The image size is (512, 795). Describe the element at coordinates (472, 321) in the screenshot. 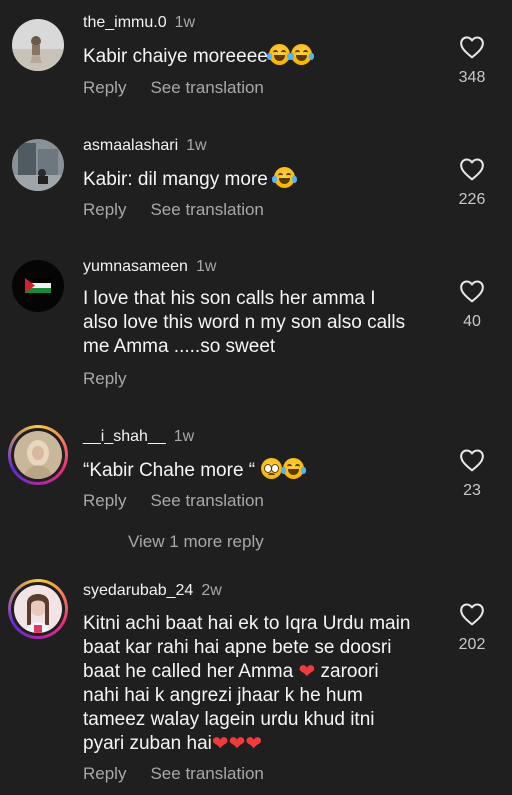

I see `like-count: 40` at that location.